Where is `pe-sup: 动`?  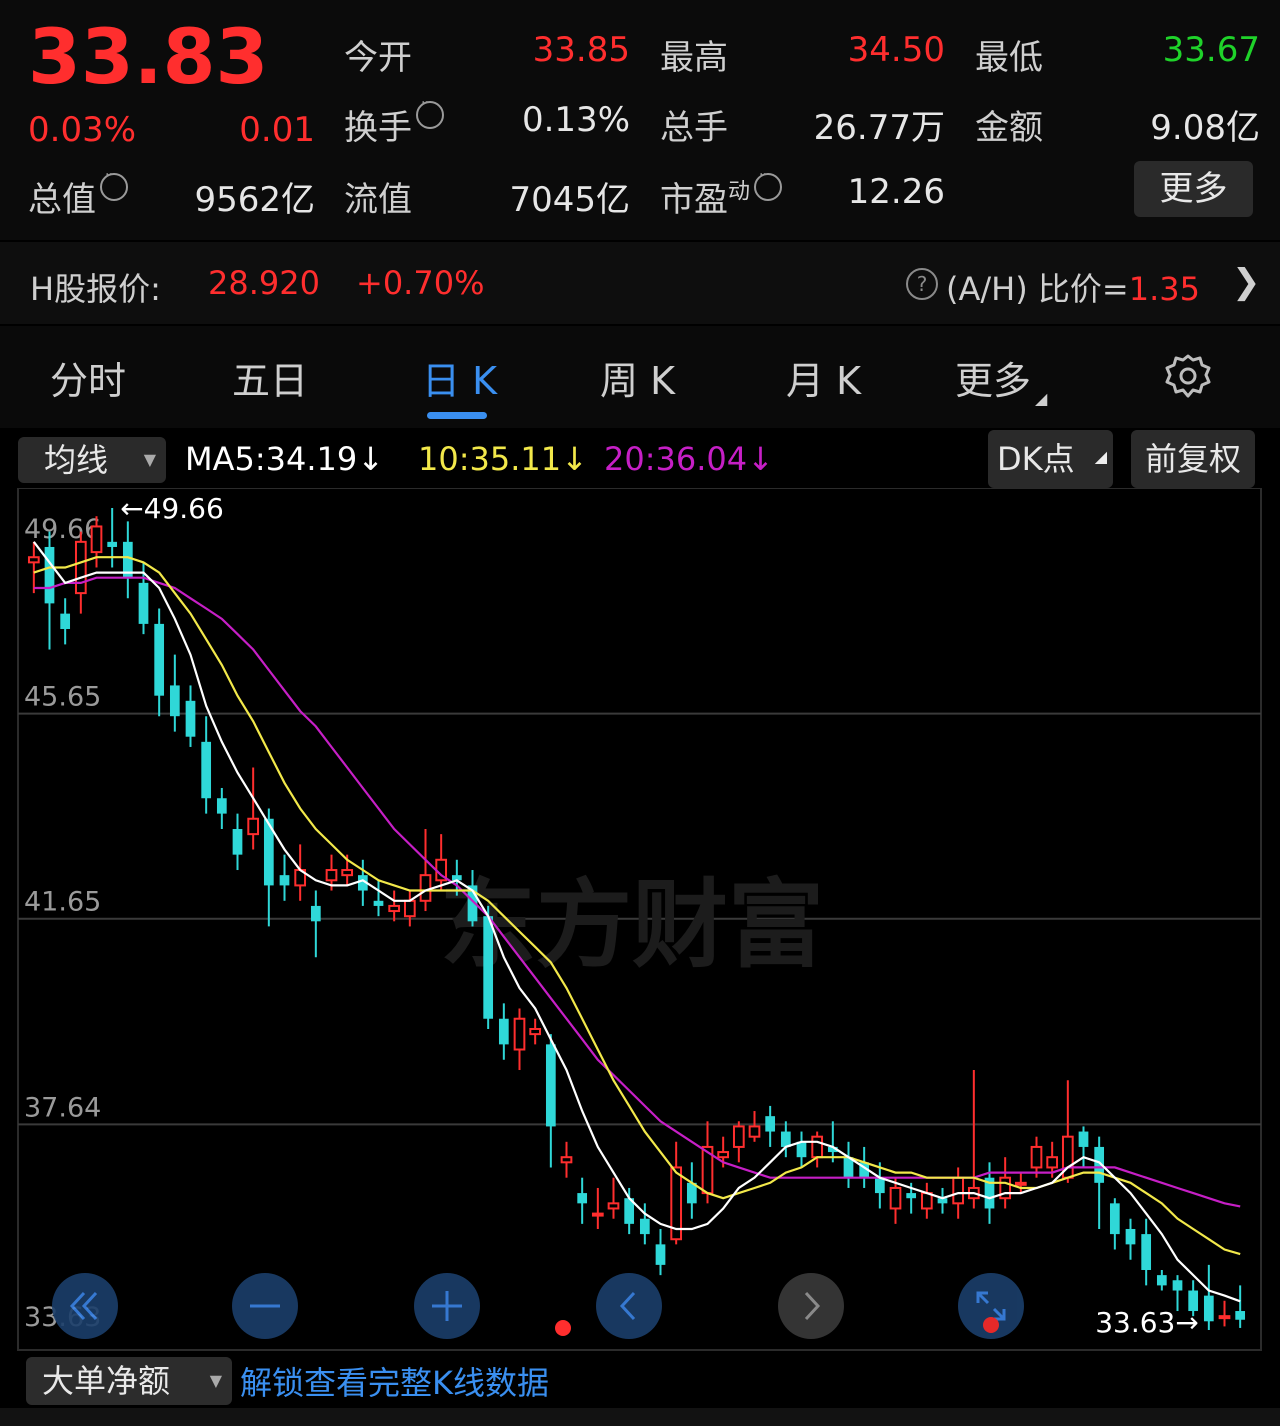 pe-sup: 动 is located at coordinates (739, 192).